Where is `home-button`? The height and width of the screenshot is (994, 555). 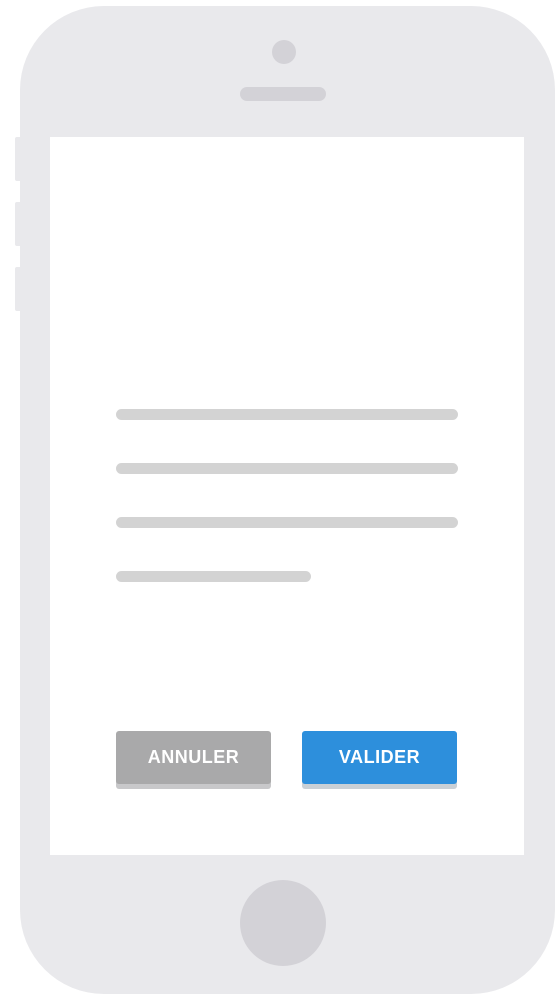
home-button is located at coordinates (283, 923).